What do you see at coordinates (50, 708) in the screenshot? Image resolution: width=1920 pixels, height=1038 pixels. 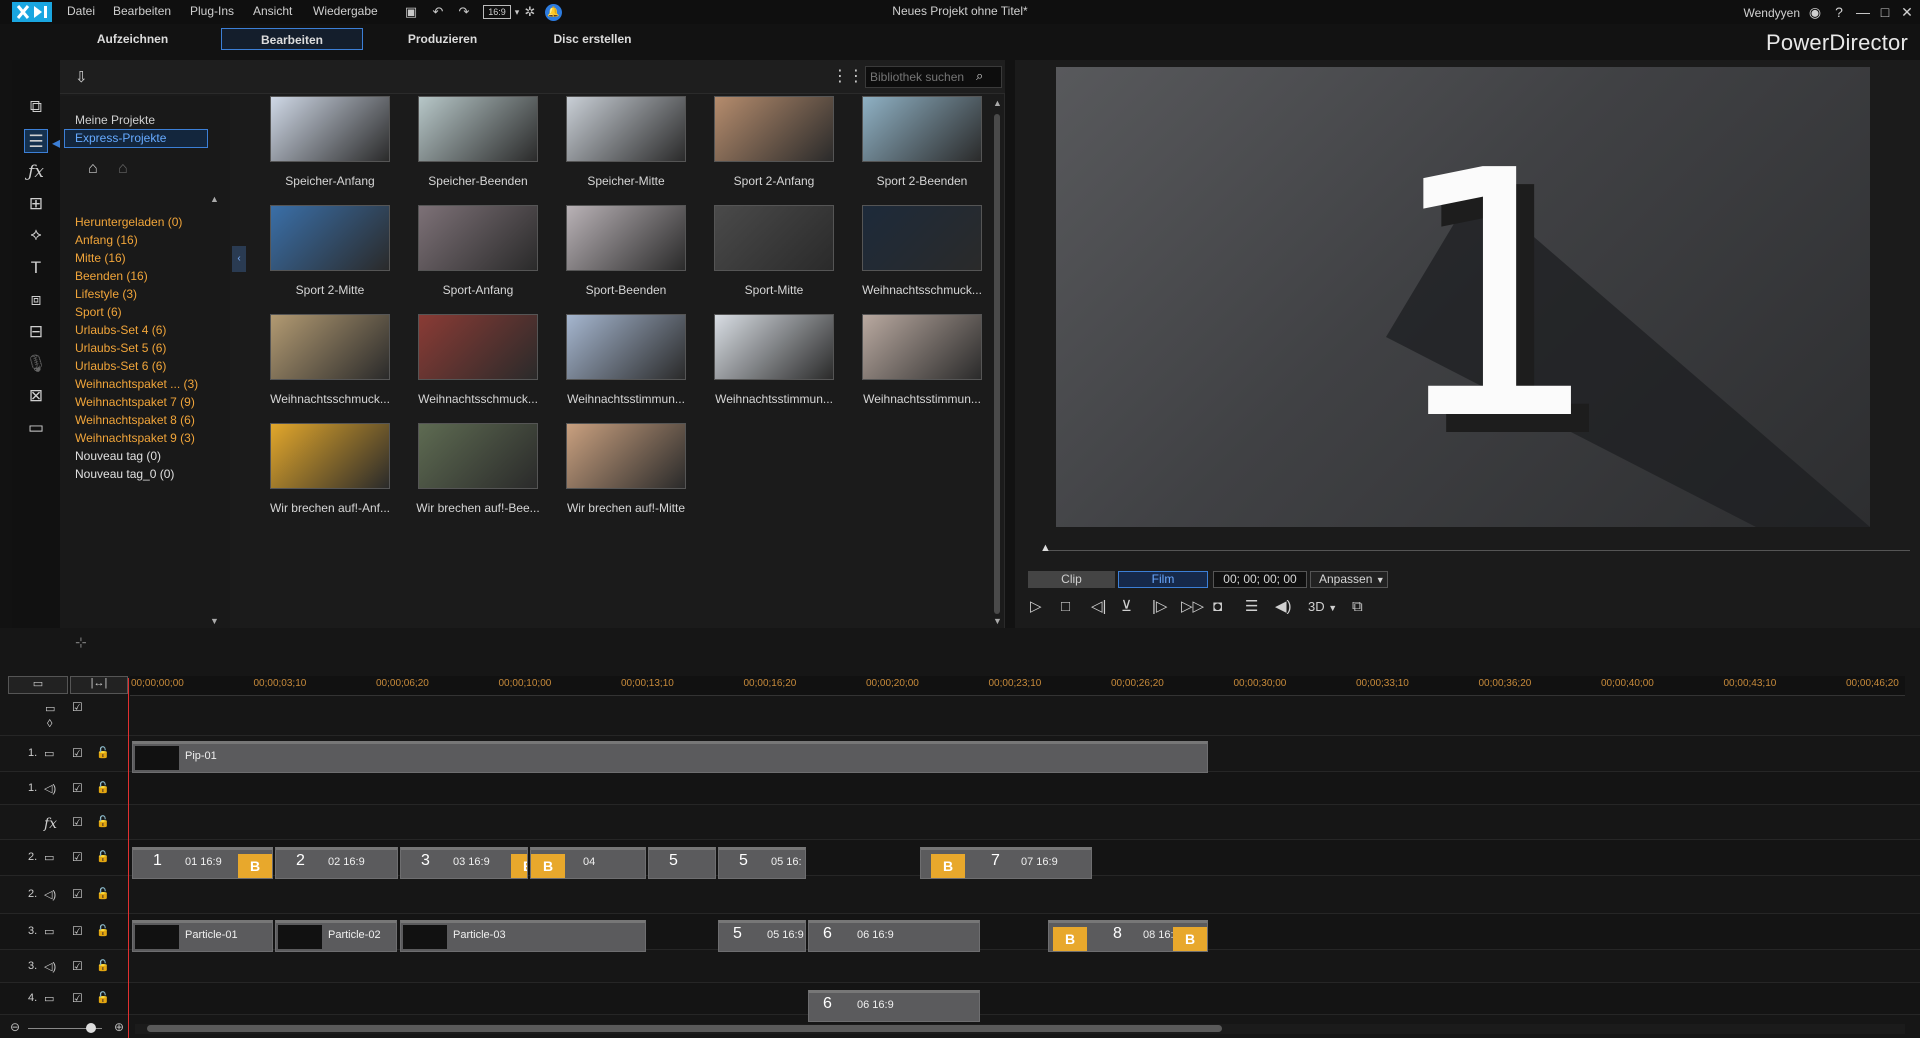 I see `storyboard-icon: ▭` at bounding box center [50, 708].